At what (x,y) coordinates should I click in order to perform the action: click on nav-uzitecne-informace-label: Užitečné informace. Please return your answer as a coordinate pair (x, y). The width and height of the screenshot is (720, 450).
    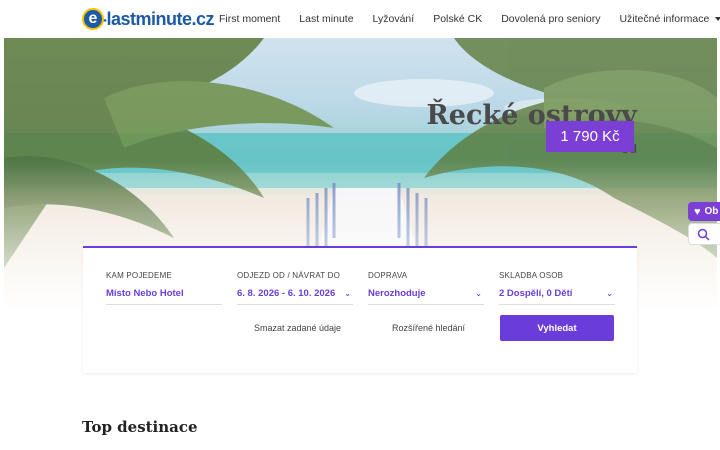
    Looking at the image, I should click on (664, 19).